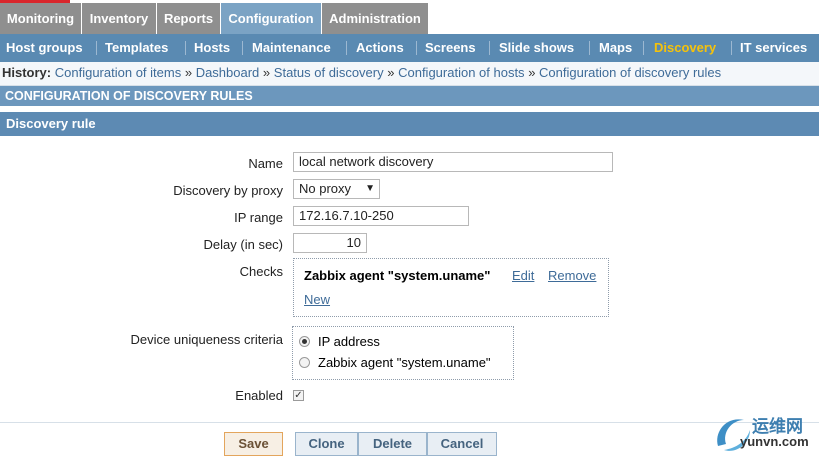 The width and height of the screenshot is (819, 458). Describe the element at coordinates (243, 244) in the screenshot. I see `delay-label: Delay (in sec)` at that location.